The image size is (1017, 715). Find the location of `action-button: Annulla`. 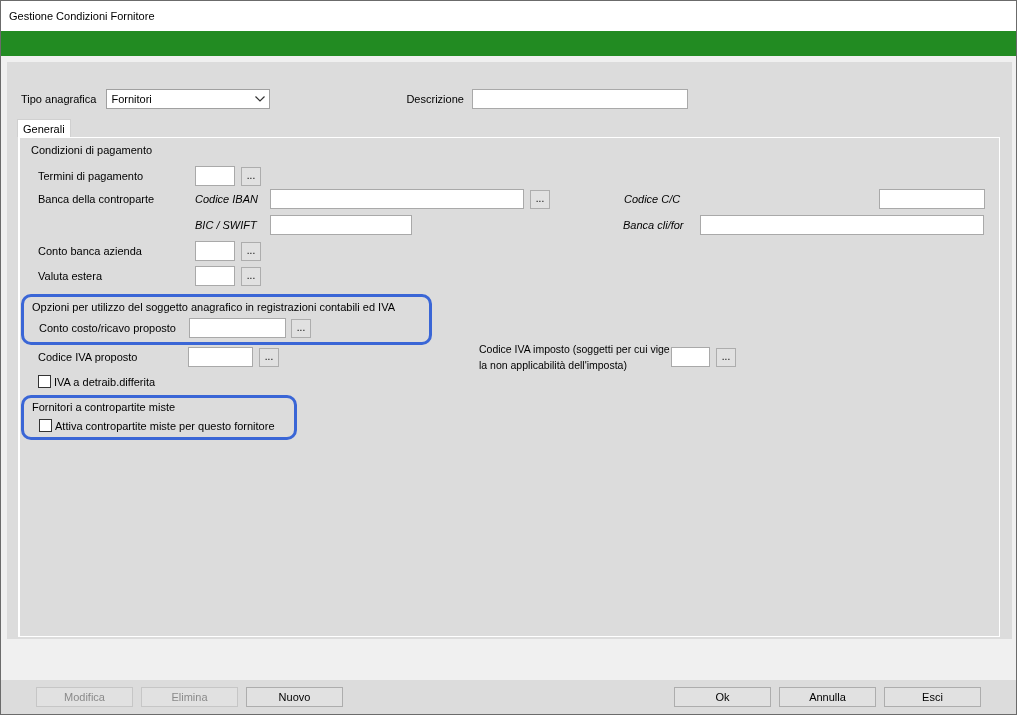

action-button: Annulla is located at coordinates (827, 697).